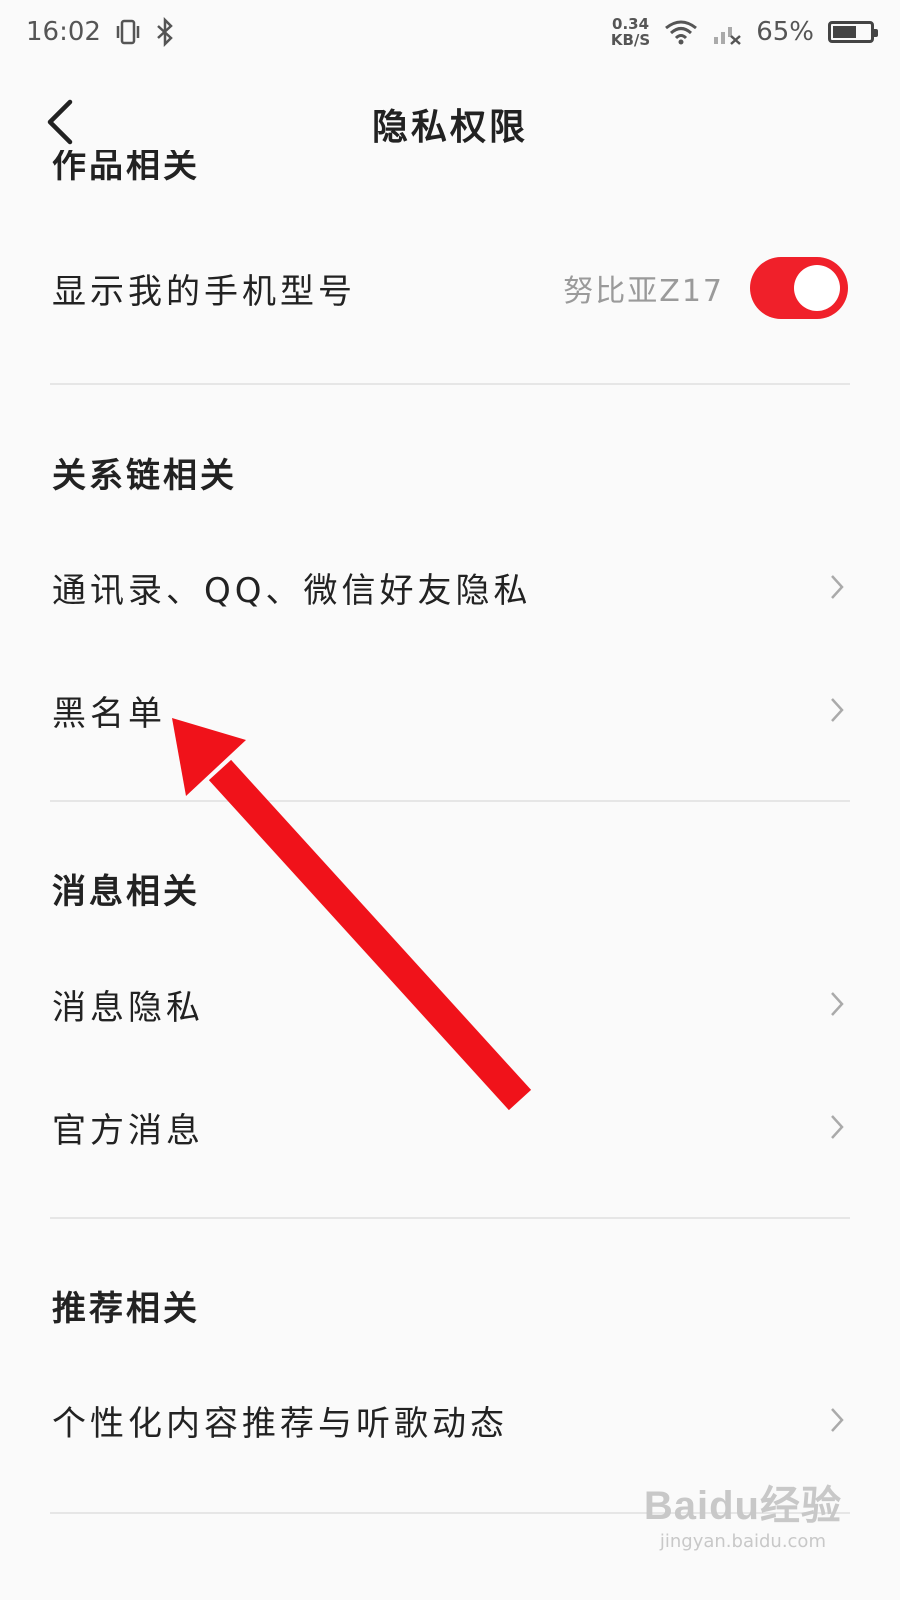 The height and width of the screenshot is (1600, 900). Describe the element at coordinates (449, 127) in the screenshot. I see `page-title: 隐私权限` at that location.